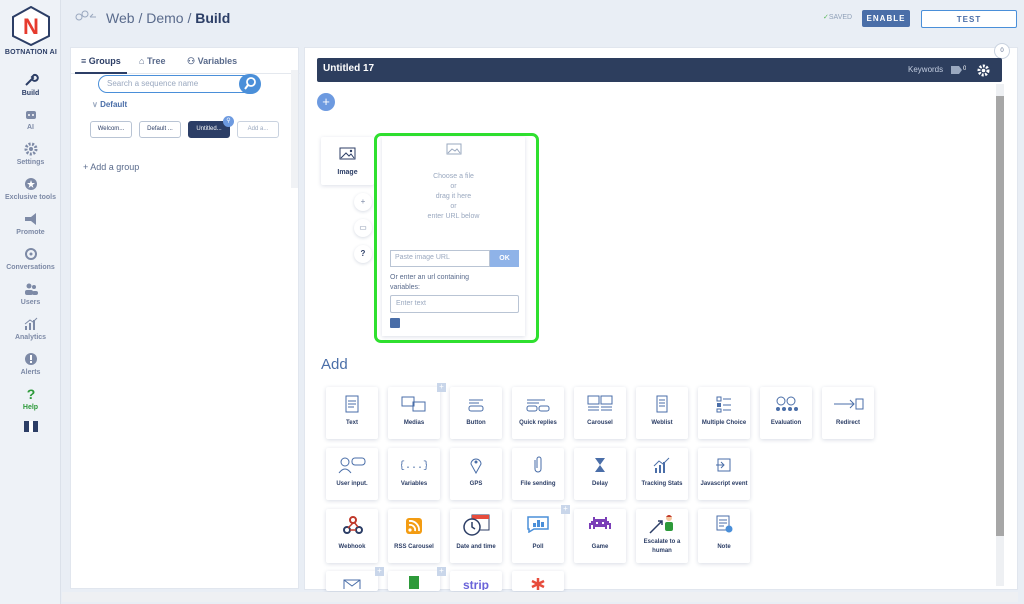 The width and height of the screenshot is (1024, 604). Describe the element at coordinates (30, 223) in the screenshot. I see `nav-promote: Promote` at that location.